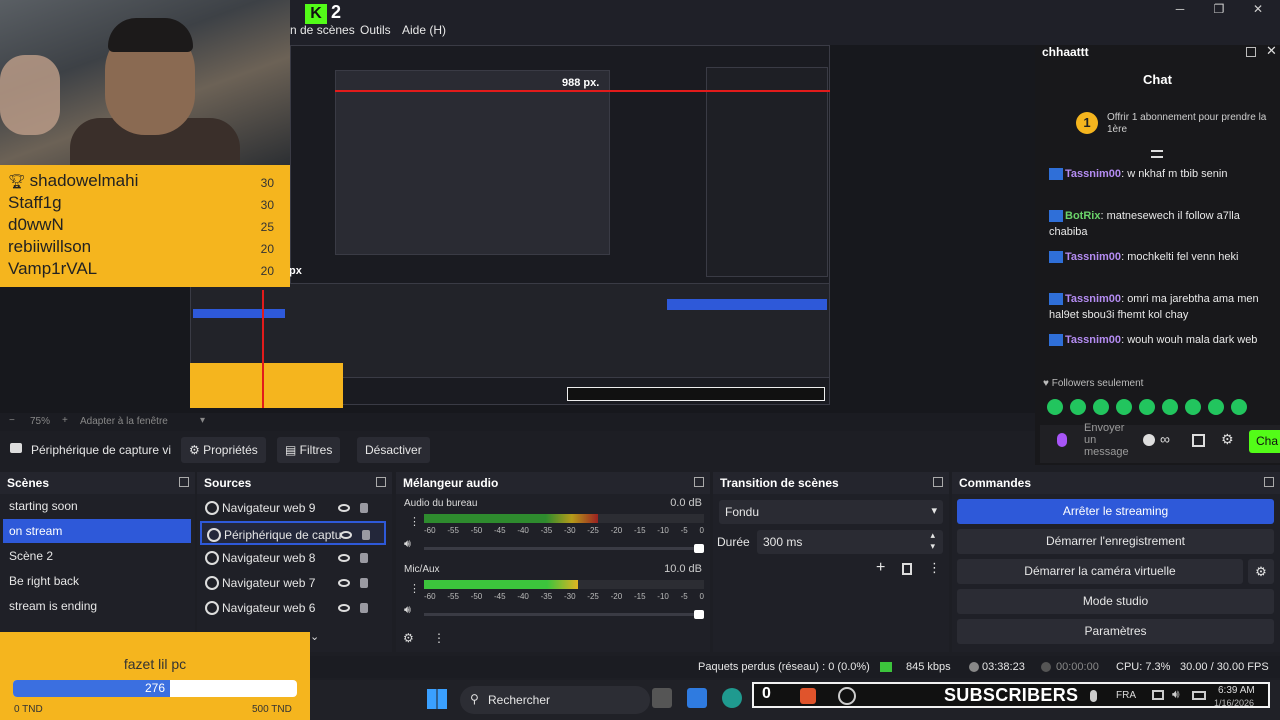  What do you see at coordinates (1165, 439) in the screenshot?
I see `infinity-icon: ∞` at bounding box center [1165, 439].